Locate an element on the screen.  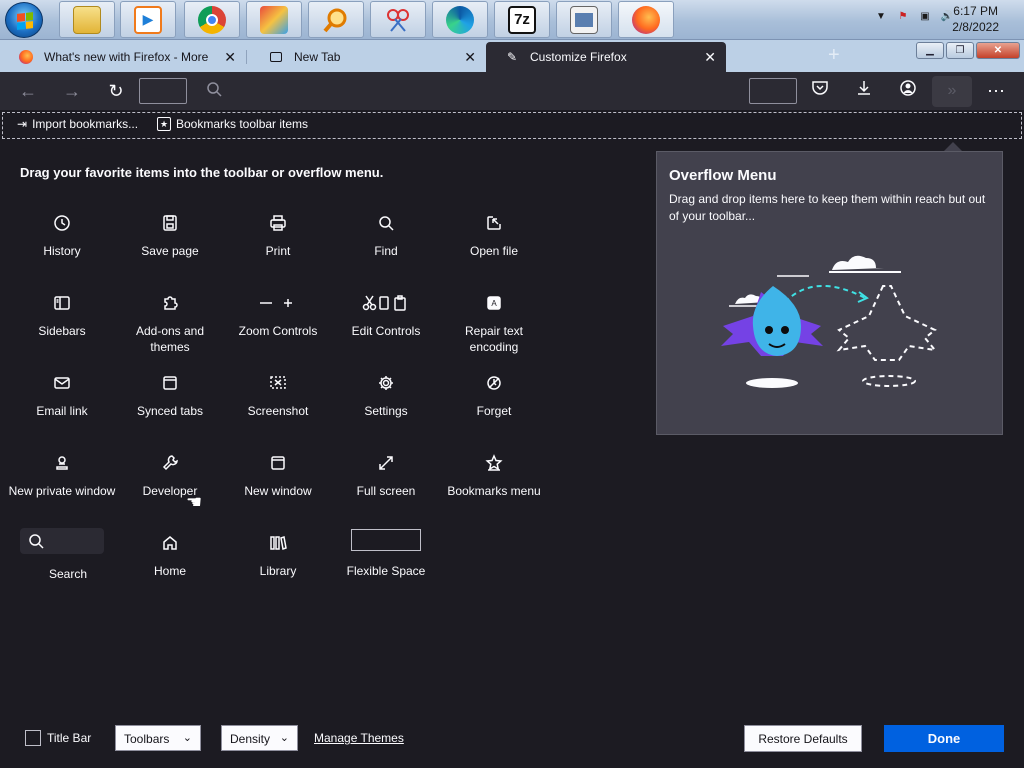
search-widget is located at coordinates (62, 541).